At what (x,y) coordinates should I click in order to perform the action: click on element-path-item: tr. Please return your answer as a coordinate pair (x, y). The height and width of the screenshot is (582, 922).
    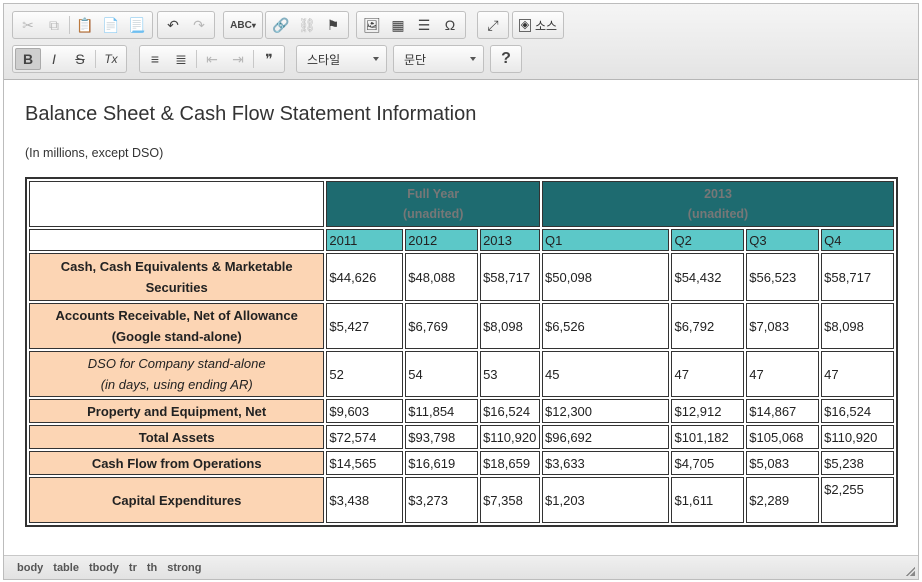
    Looking at the image, I should click on (133, 568).